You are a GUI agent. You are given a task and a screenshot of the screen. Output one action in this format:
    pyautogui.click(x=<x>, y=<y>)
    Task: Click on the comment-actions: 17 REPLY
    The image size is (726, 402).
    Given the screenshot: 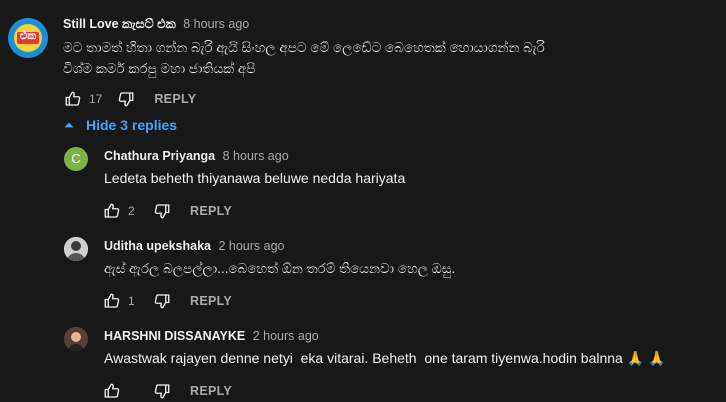 What is the action you would take?
    pyautogui.click(x=129, y=99)
    